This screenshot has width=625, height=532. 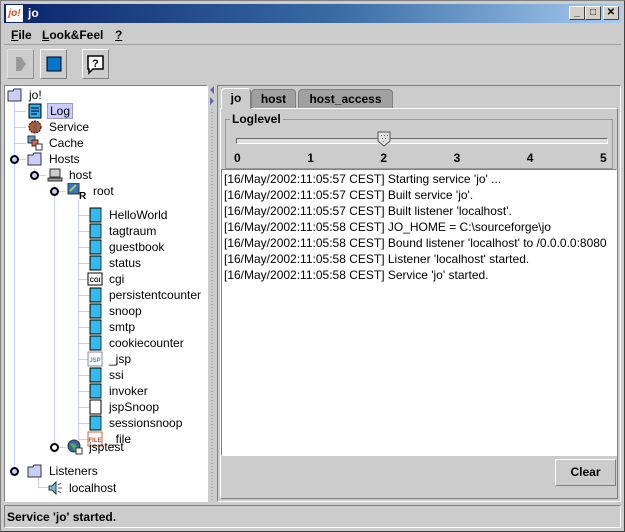 I want to click on computer-icon, so click(x=55, y=175).